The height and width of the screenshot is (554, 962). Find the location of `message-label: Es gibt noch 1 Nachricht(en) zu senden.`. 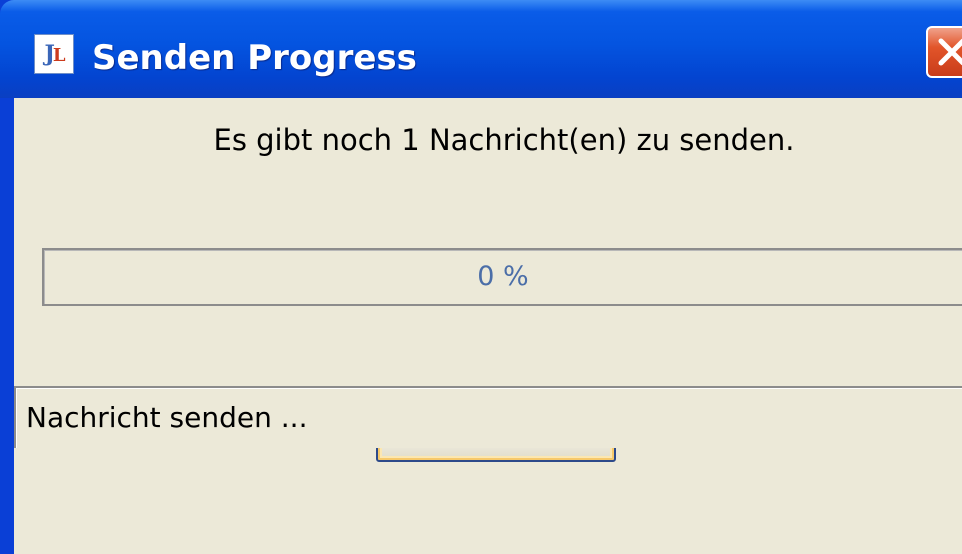

message-label: Es gibt noch 1 Nachricht(en) zu senden. is located at coordinates (504, 140).